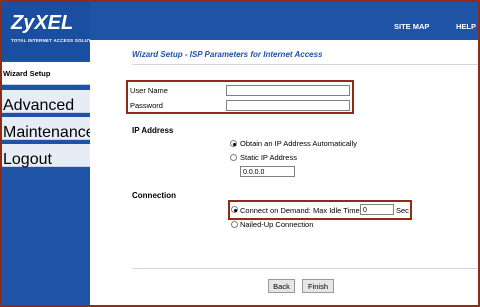 This screenshot has height=307, width=480. What do you see at coordinates (267, 171) in the screenshot?
I see `static-ip-field: 0.0.0.0` at bounding box center [267, 171].